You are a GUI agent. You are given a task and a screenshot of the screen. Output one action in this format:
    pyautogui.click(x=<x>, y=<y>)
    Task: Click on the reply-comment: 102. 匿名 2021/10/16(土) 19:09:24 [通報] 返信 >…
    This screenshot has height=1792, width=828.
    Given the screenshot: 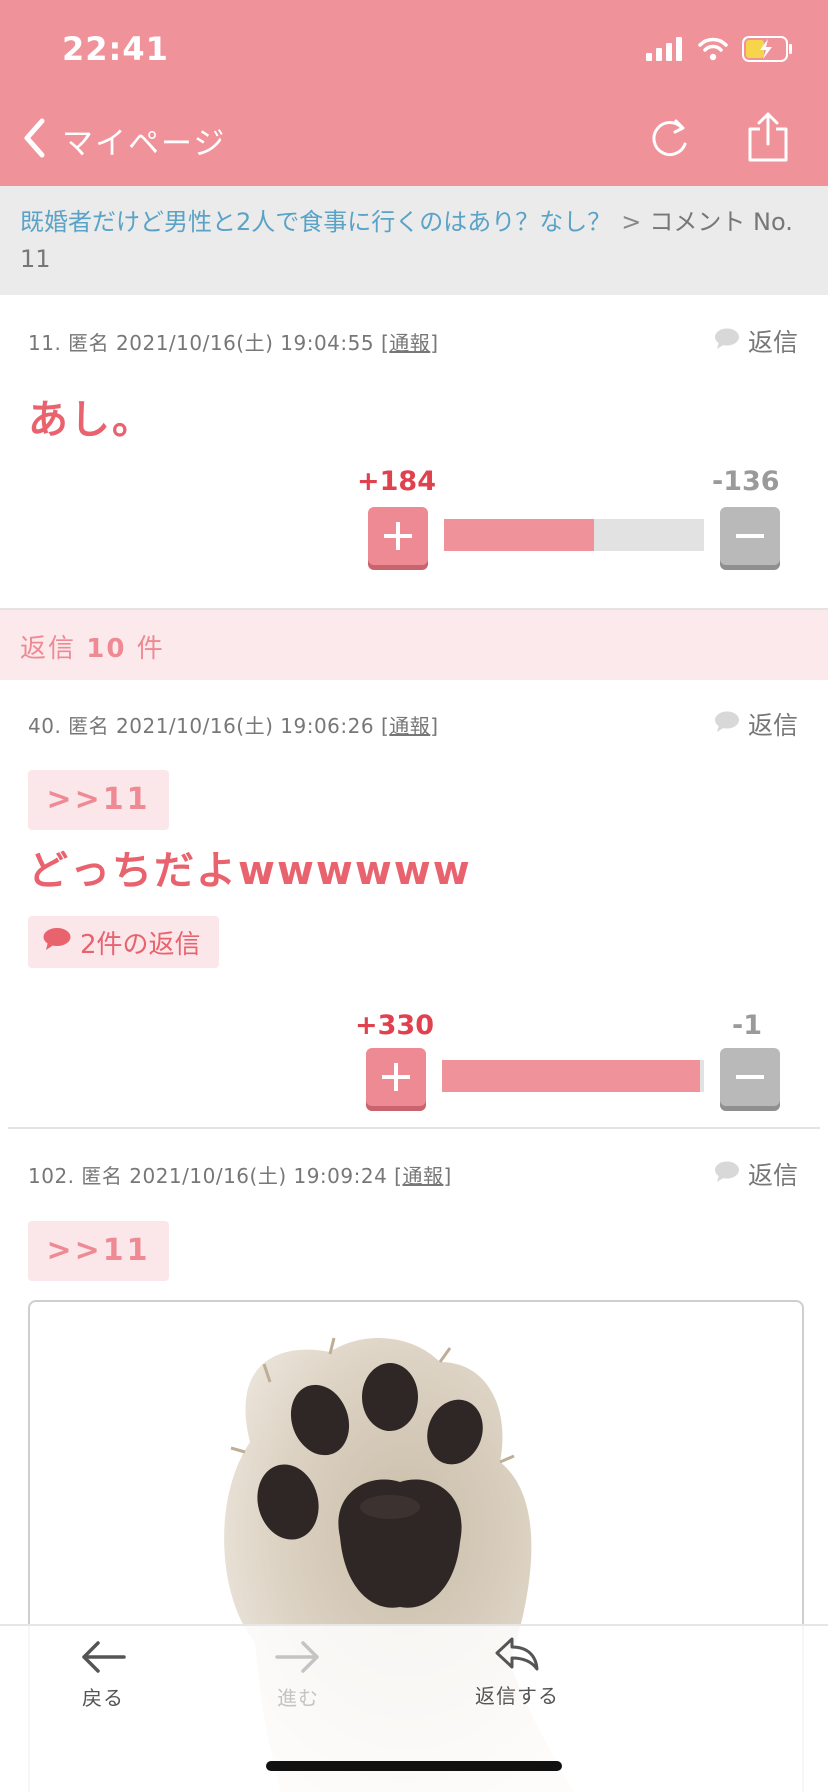 What is the action you would take?
    pyautogui.click(x=414, y=1215)
    